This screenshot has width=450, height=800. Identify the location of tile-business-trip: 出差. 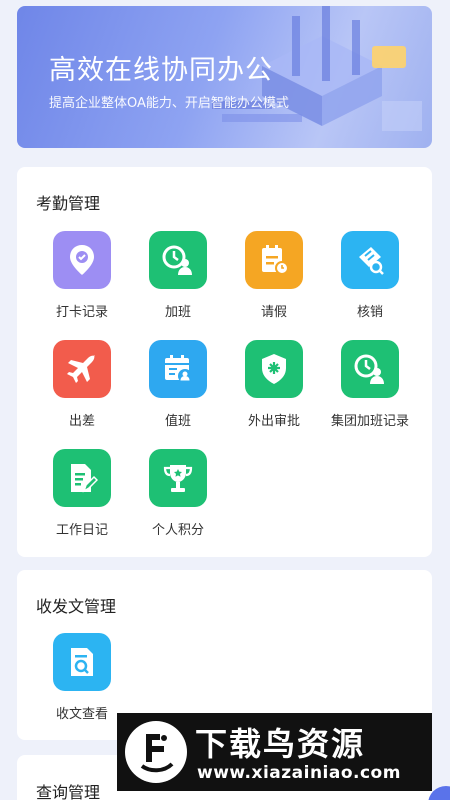
(82, 385).